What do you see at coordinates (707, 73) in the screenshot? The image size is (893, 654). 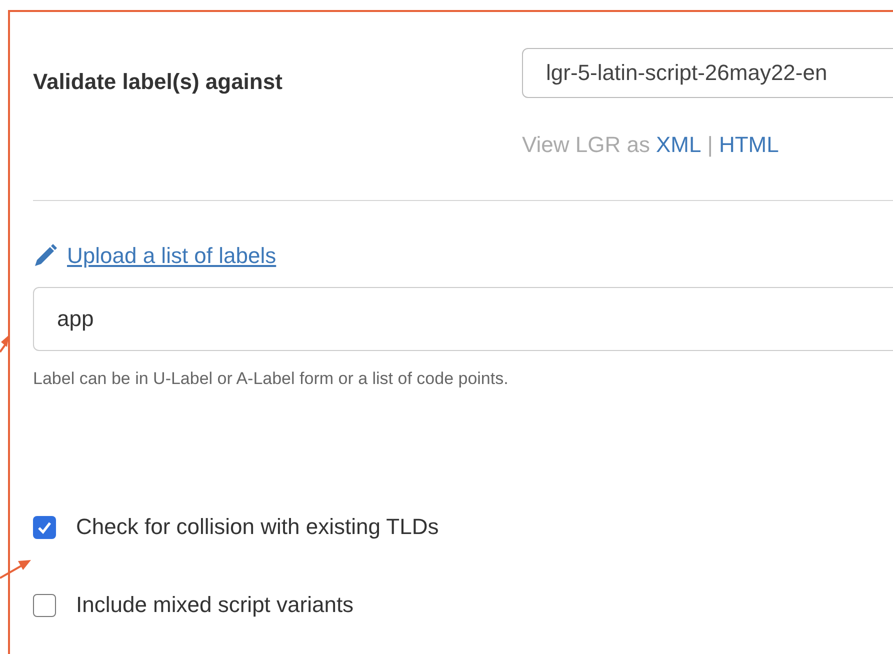 I see `lgr-select: lgr-5-latin-script-26may22-en` at bounding box center [707, 73].